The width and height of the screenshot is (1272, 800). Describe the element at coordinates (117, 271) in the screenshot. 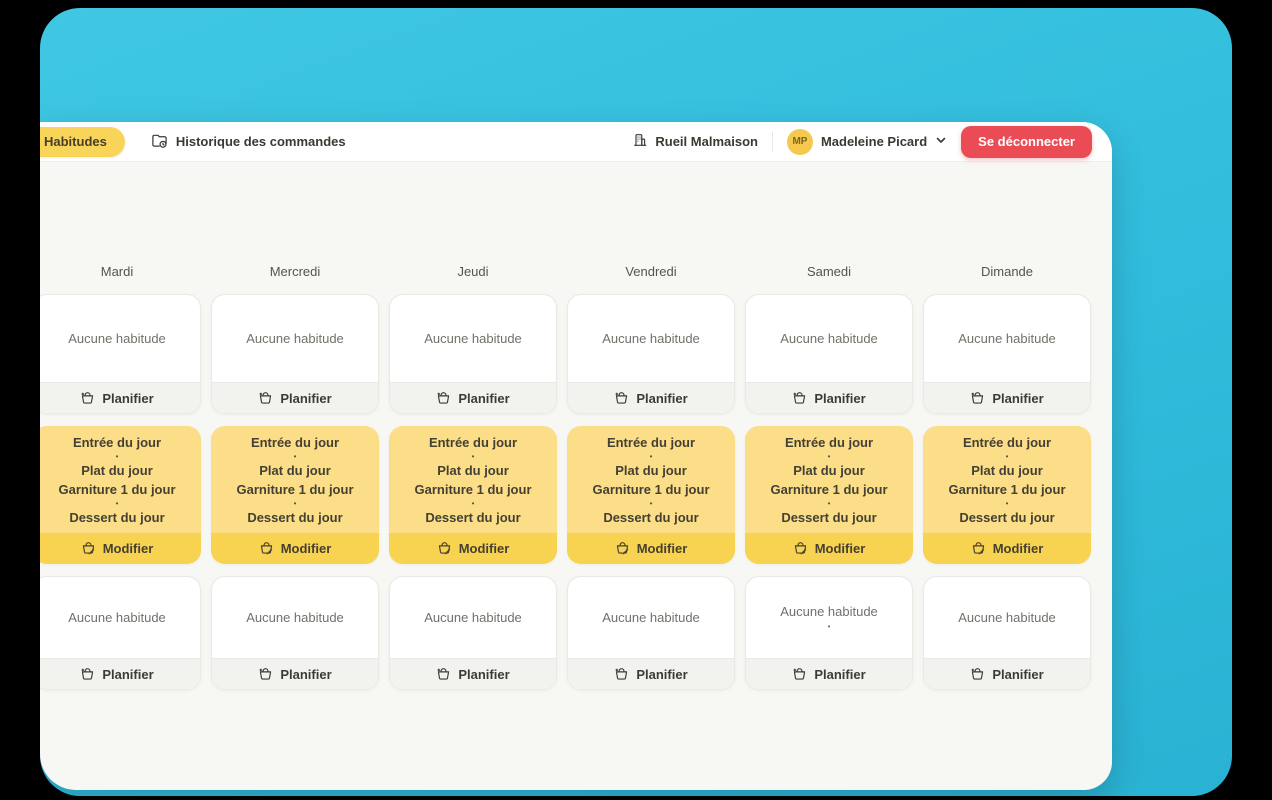

I see `day-label-mardi: Mardi` at that location.